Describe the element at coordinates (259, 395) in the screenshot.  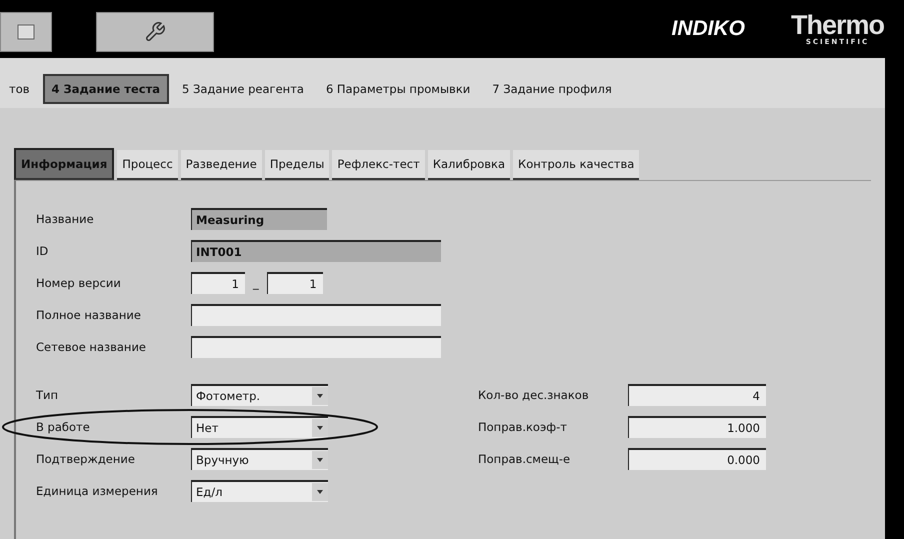
I see `dropdown: Фотометр.` at that location.